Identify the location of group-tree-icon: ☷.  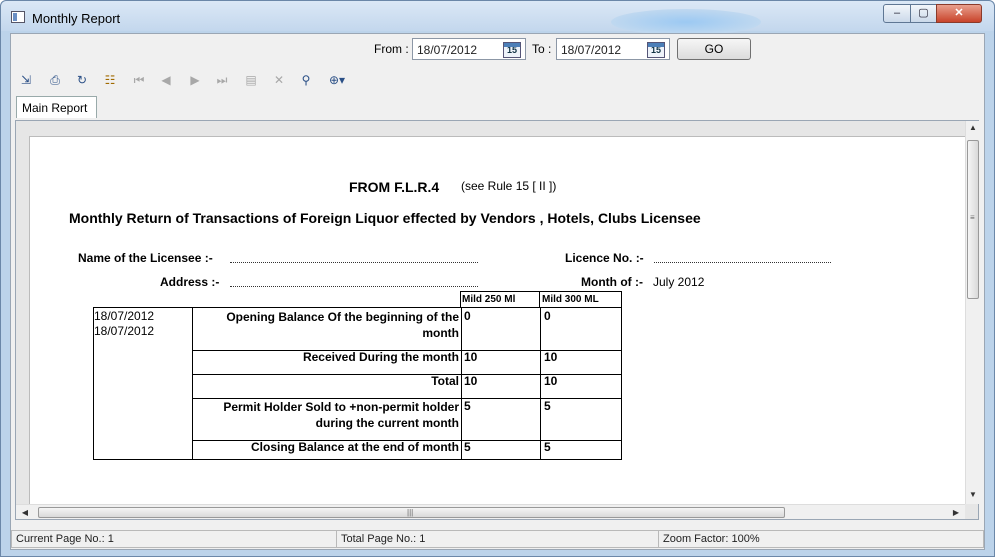
(110, 80).